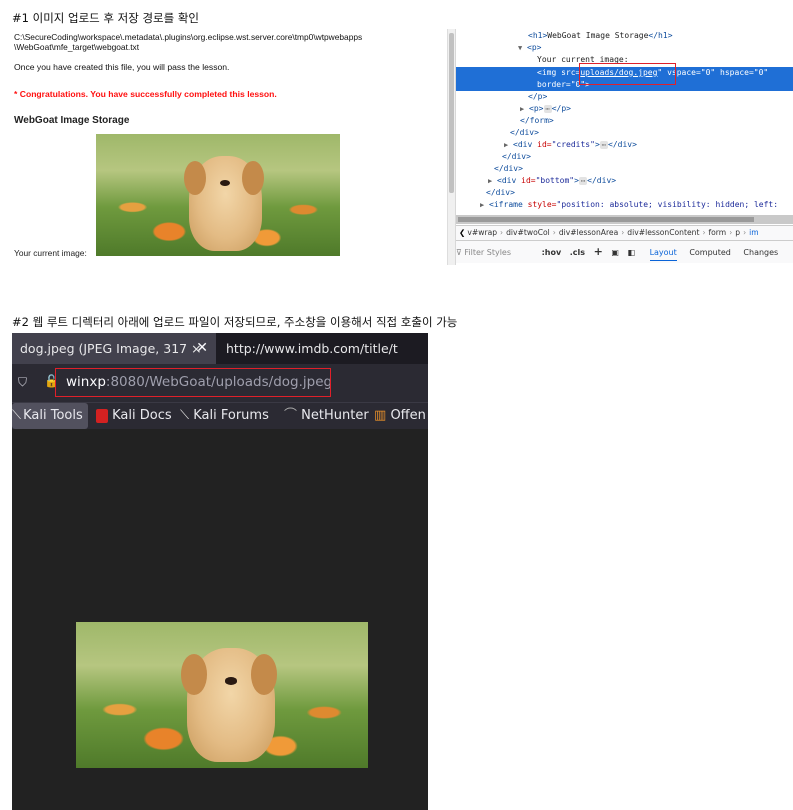 This screenshot has height=810, width=793. Describe the element at coordinates (537, 120) in the screenshot. I see `dom-close-form: </form>` at that location.